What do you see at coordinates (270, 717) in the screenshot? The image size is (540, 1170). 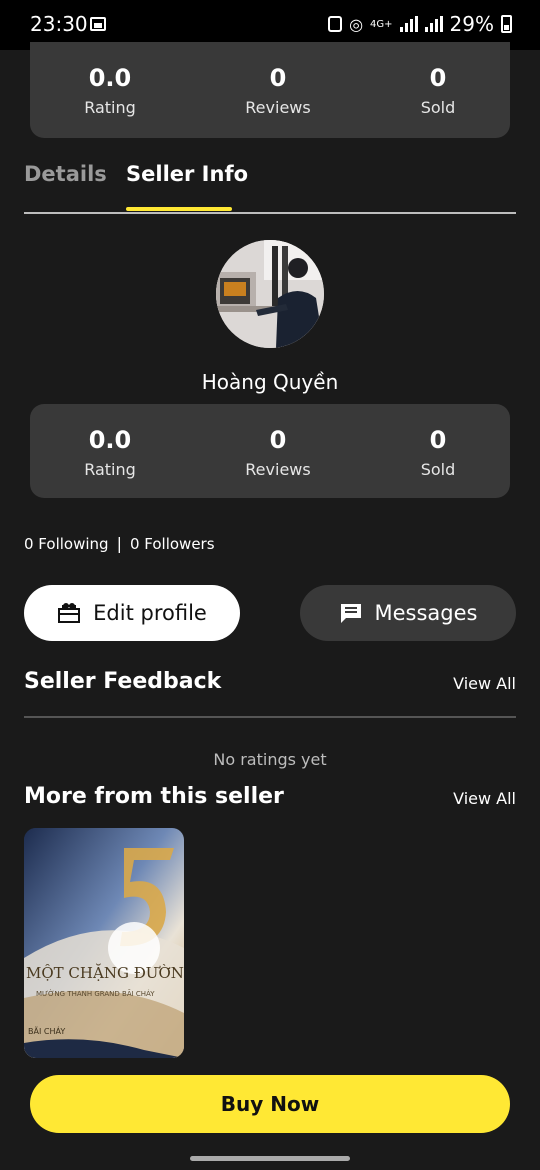 I see `divider` at bounding box center [270, 717].